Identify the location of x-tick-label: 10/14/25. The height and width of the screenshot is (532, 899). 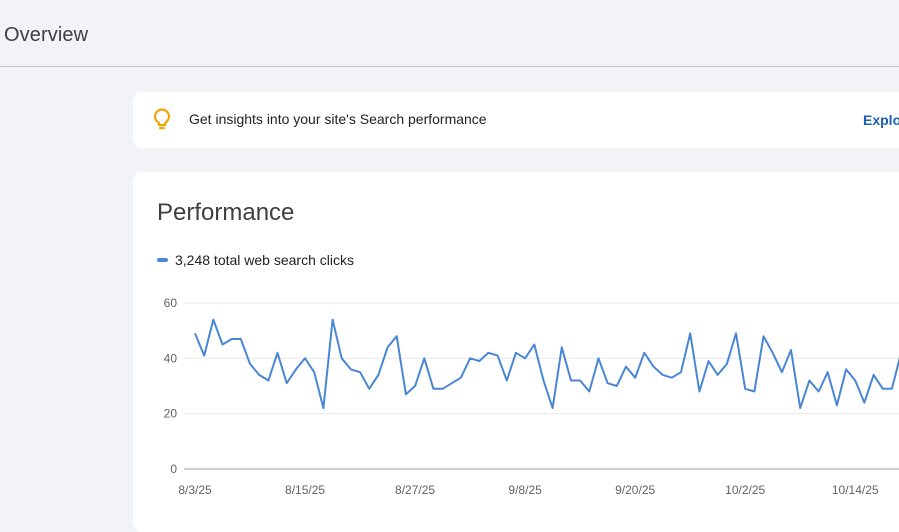
(855, 490).